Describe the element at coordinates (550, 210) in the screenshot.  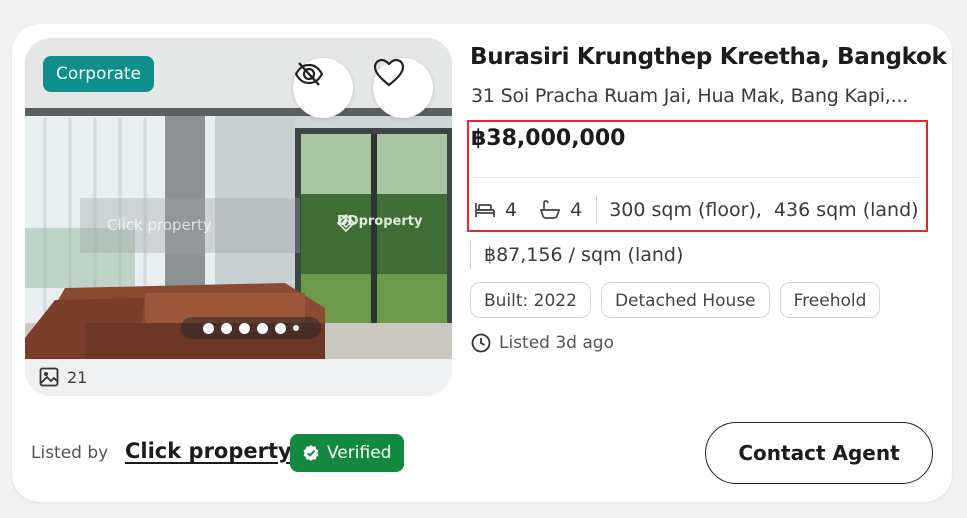
I see `bath-icon` at that location.